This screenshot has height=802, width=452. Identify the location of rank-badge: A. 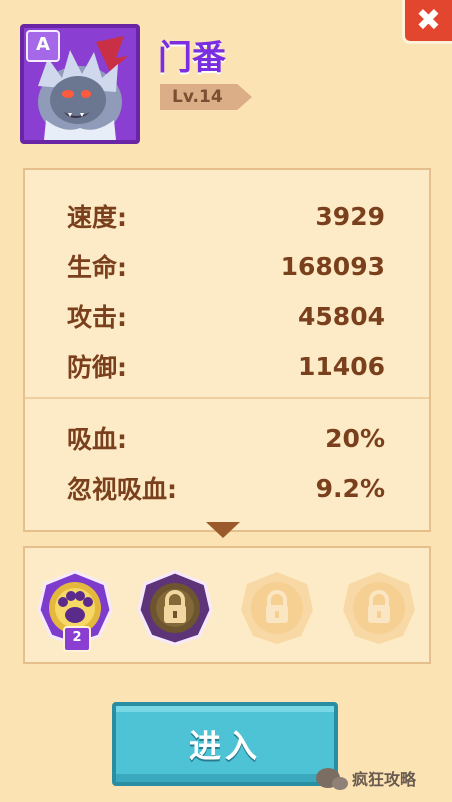
(43, 46).